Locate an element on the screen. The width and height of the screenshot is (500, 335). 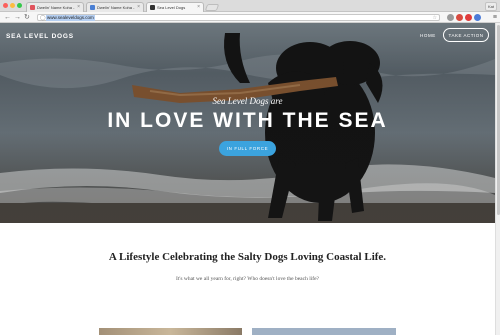
take-action-button: TAKE ACTION is located at coordinates (466, 35).